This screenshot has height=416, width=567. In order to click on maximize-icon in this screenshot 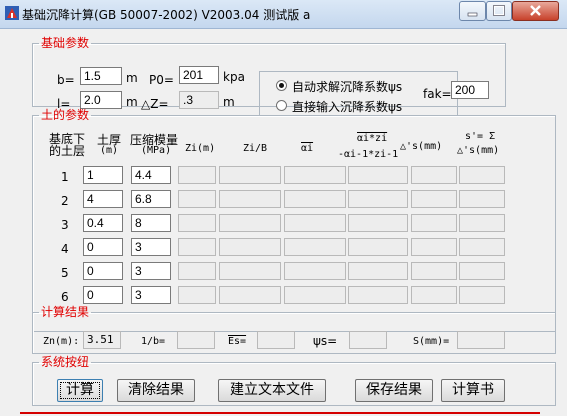, I will do `click(499, 10)`.